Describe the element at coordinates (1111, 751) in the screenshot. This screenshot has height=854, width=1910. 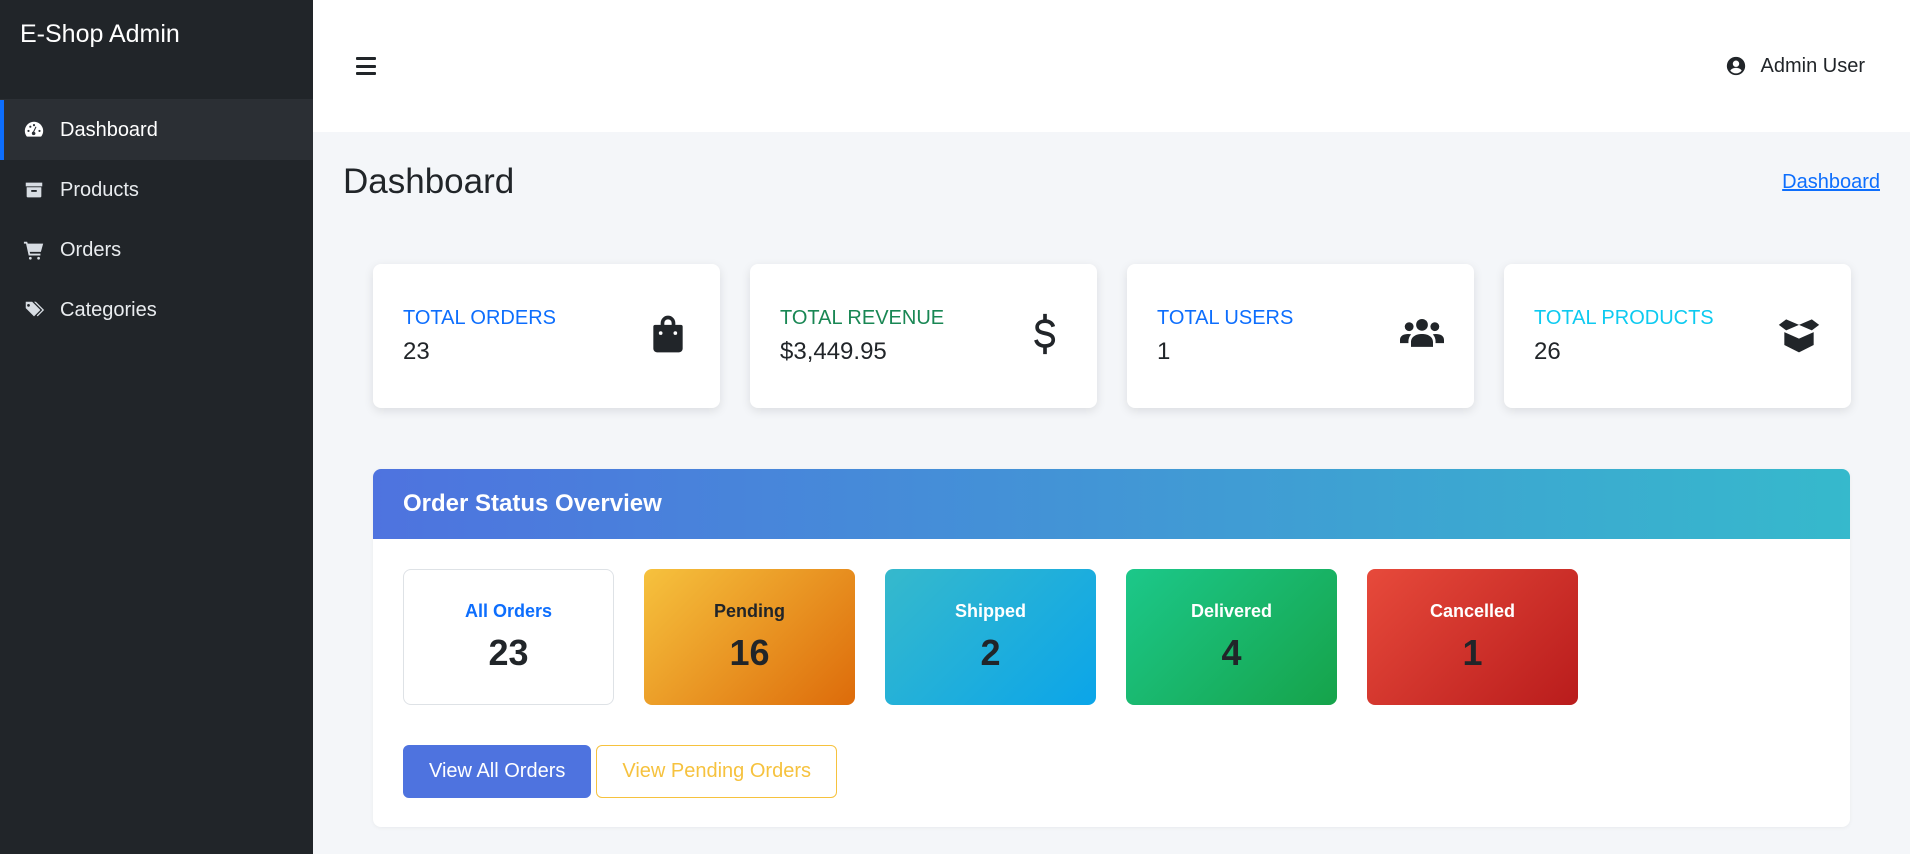
I see `panel-actions: View All Orders View Pending Orders` at that location.